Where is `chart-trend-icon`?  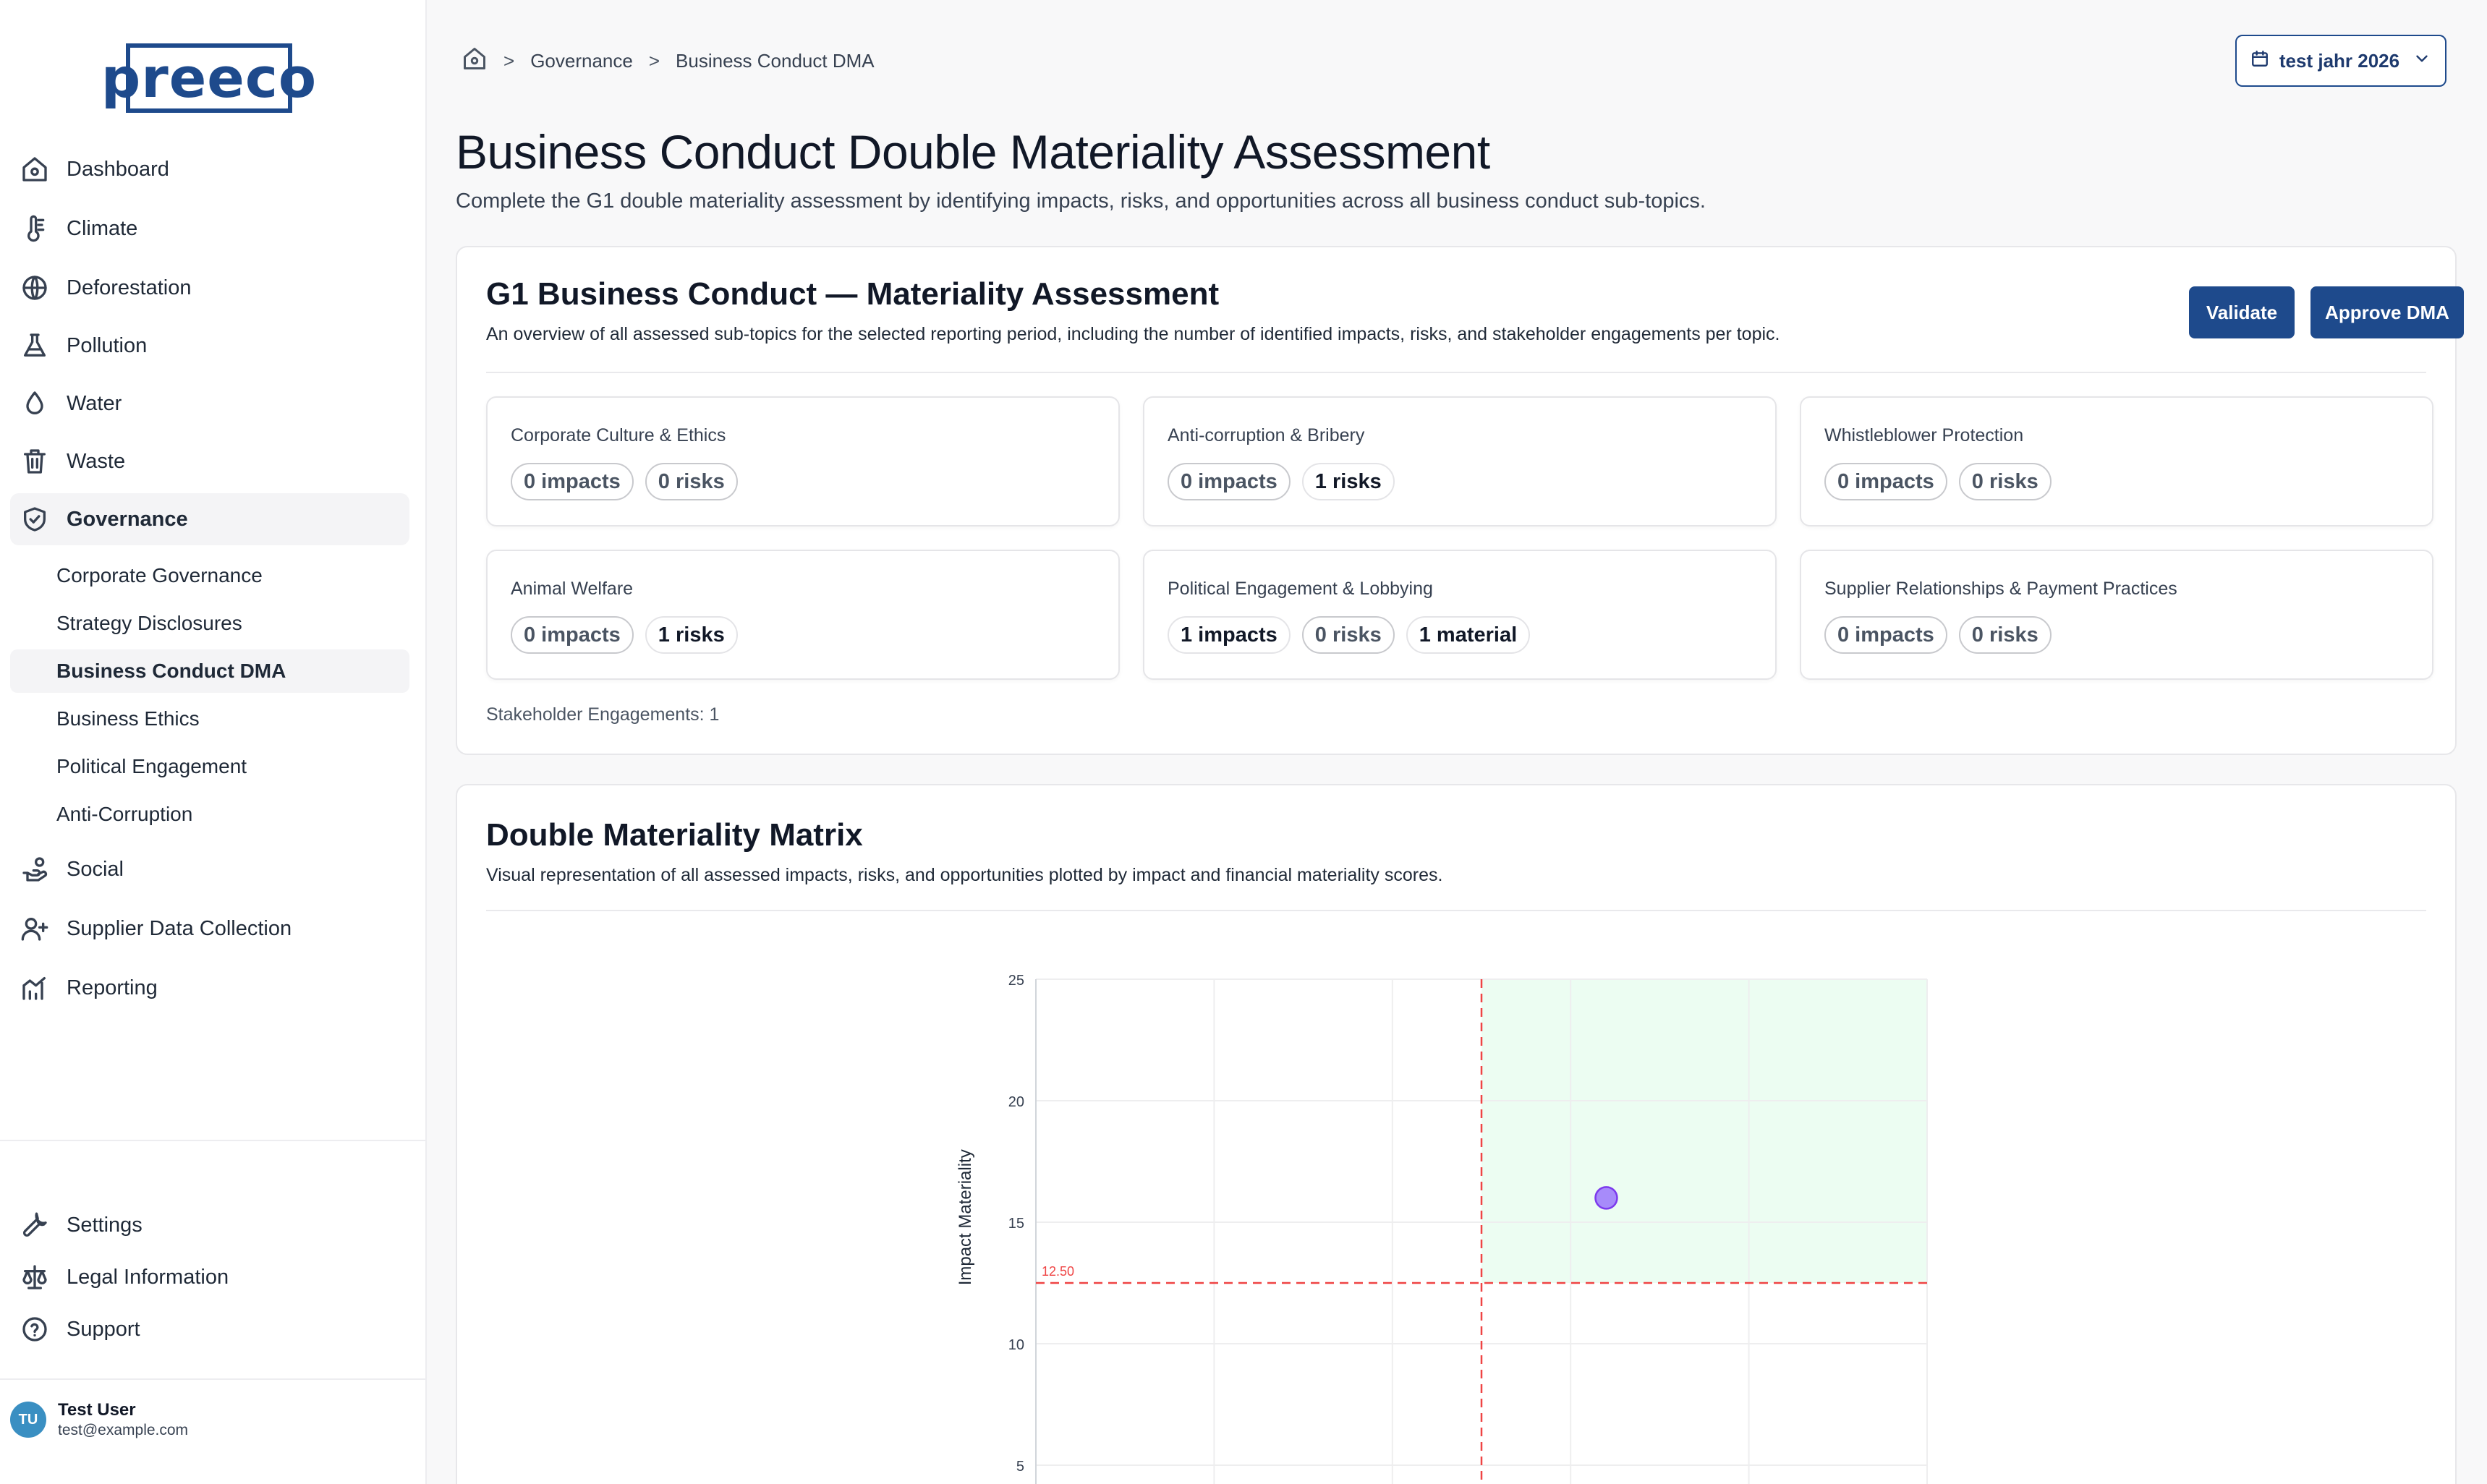
chart-trend-icon is located at coordinates (34, 988).